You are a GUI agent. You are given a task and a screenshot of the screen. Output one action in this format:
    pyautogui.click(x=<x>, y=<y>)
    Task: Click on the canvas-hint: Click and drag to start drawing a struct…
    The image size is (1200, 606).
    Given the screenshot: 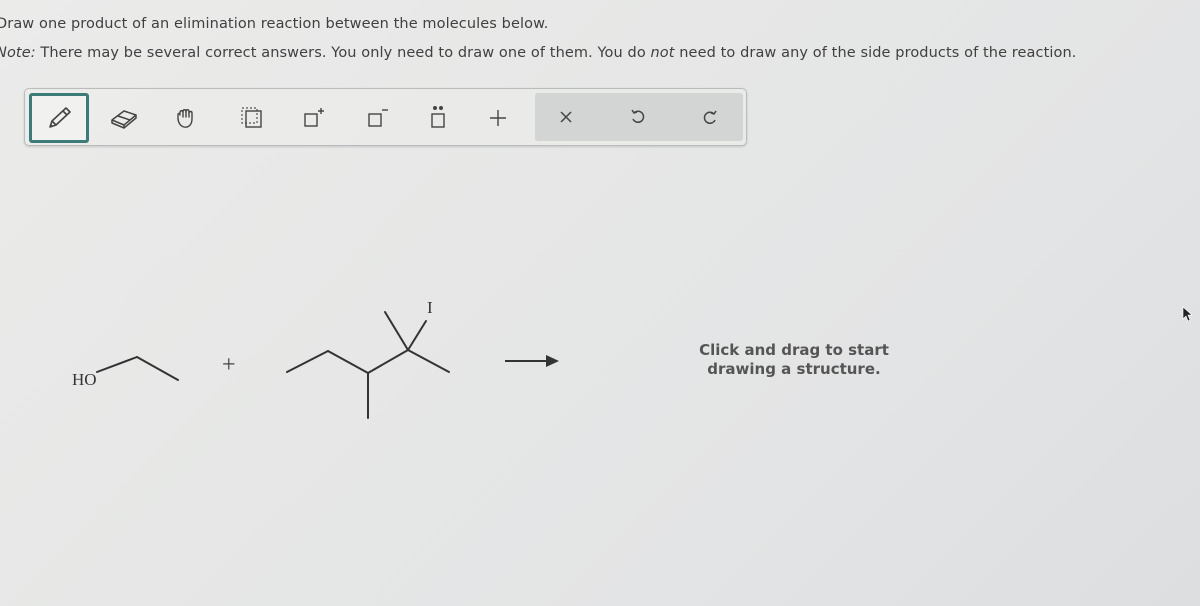 What is the action you would take?
    pyautogui.click(x=794, y=359)
    